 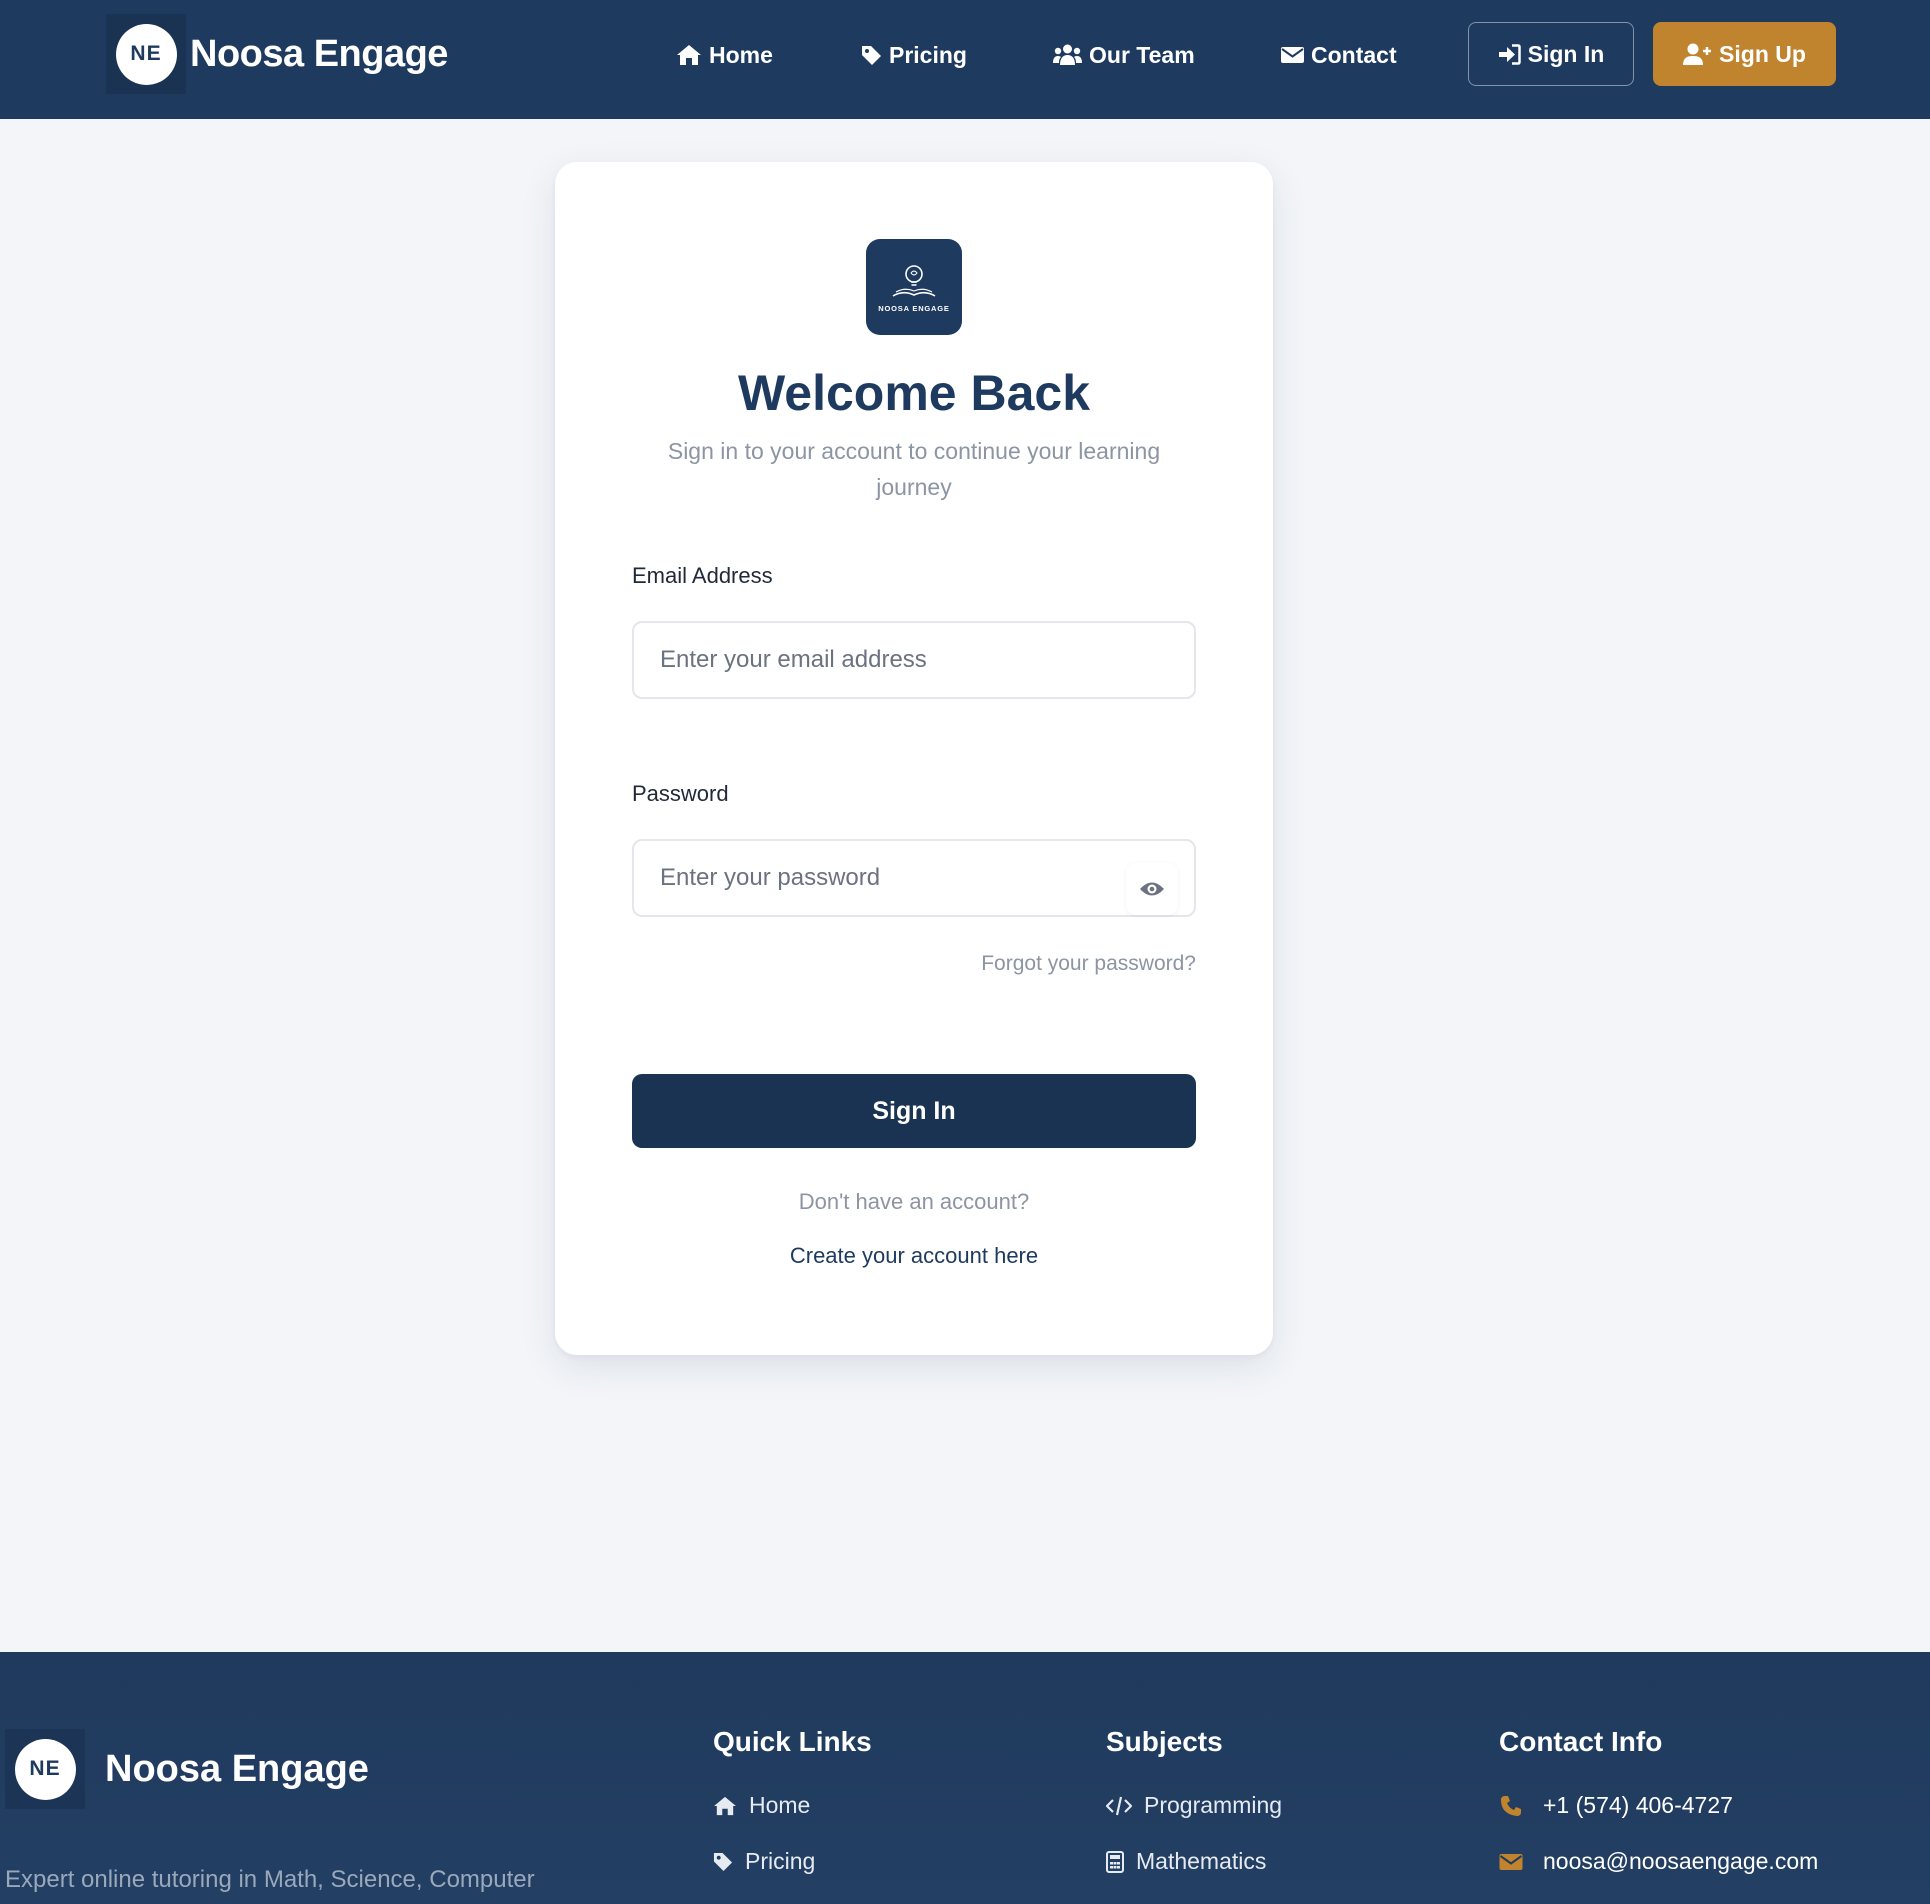 What do you see at coordinates (792, 1741) in the screenshot?
I see `quick-links-heading: Quick Links` at bounding box center [792, 1741].